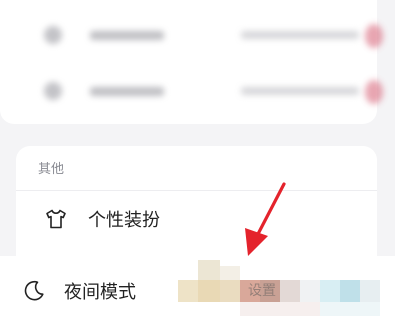  Describe the element at coordinates (265, 219) in the screenshot. I see `red-arrow-annotation` at that location.